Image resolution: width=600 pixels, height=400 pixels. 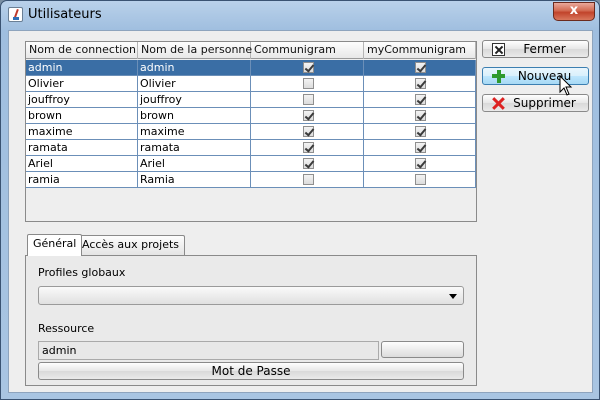 I want to click on cell-person-name: maxime, so click(x=194, y=131).